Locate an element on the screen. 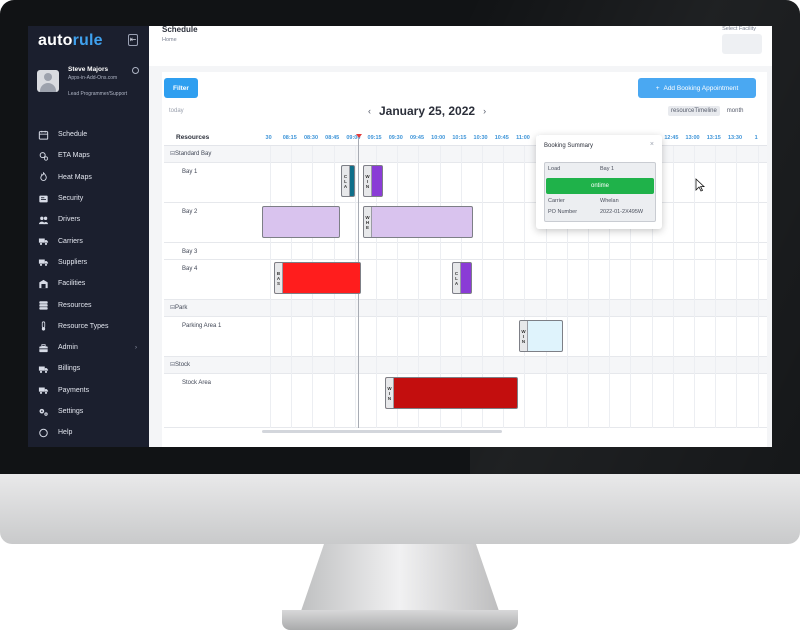 The height and width of the screenshot is (640, 800). collapse-sidebar-icon: ⇤ is located at coordinates (133, 40).